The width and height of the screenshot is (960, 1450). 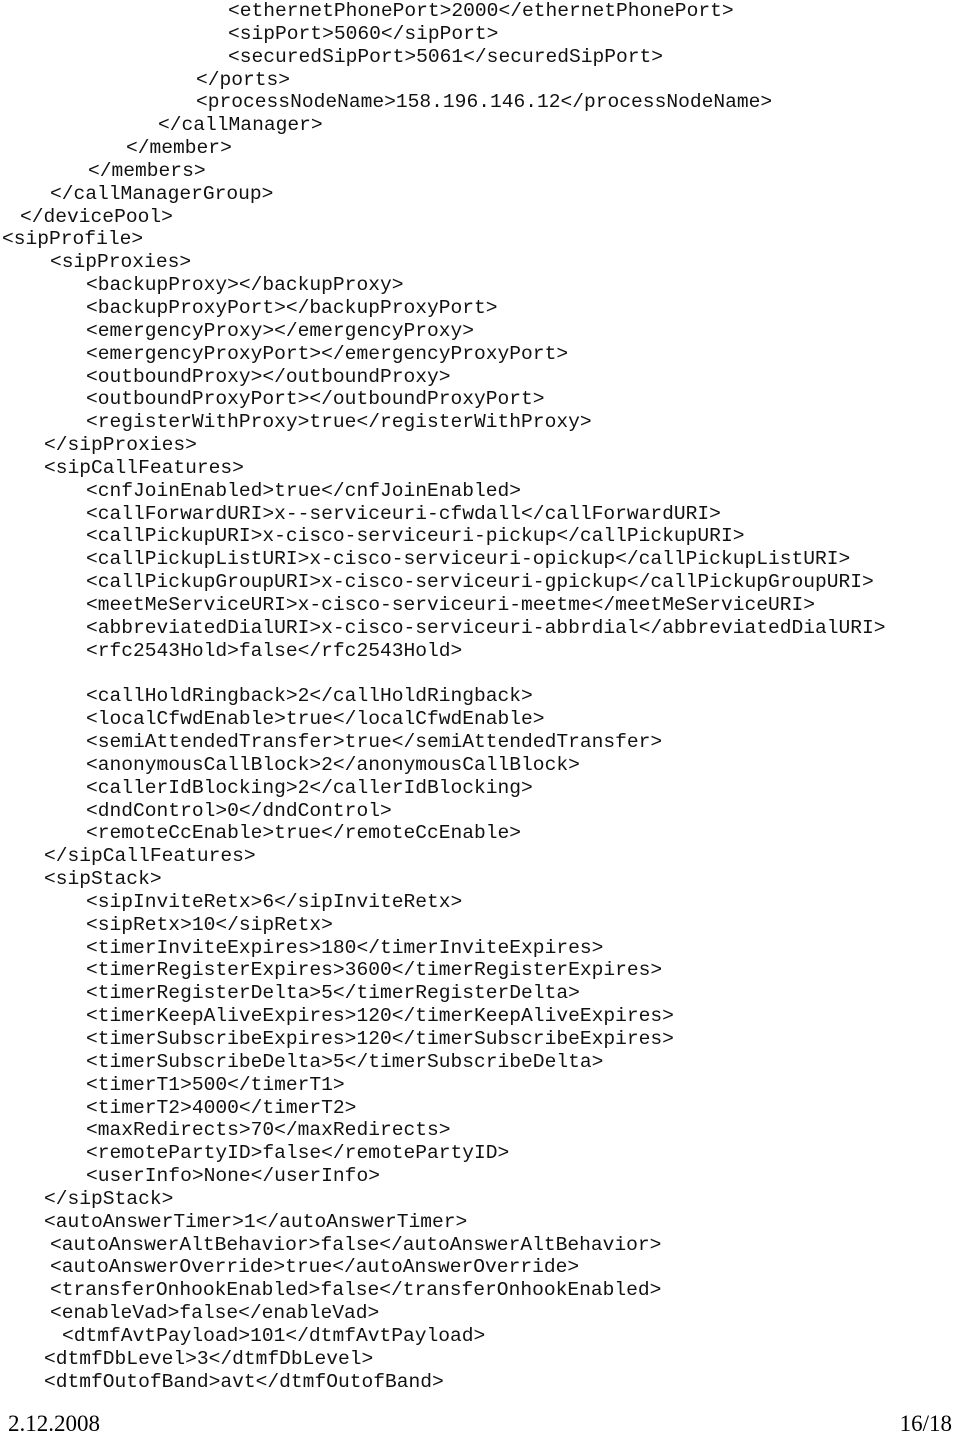 I want to click on code-line: <sipInviteRetx>6</sipInviteRetx>, so click(x=274, y=901).